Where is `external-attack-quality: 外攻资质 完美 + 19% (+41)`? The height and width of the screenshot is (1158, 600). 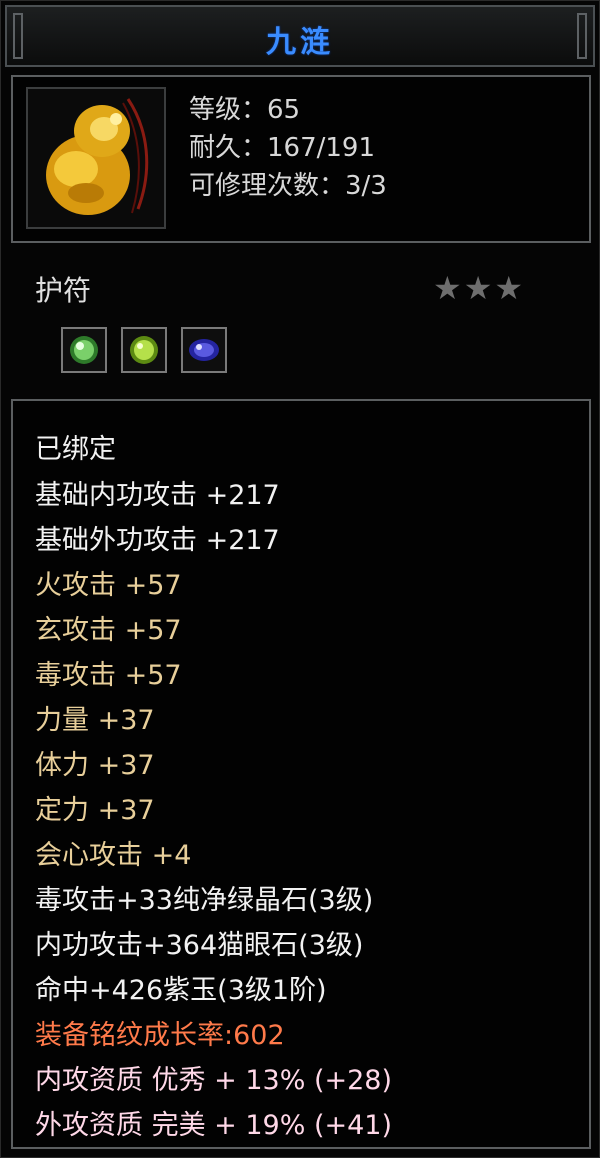
external-attack-quality: 外攻资质 完美 + 19% (+41) is located at coordinates (214, 1125).